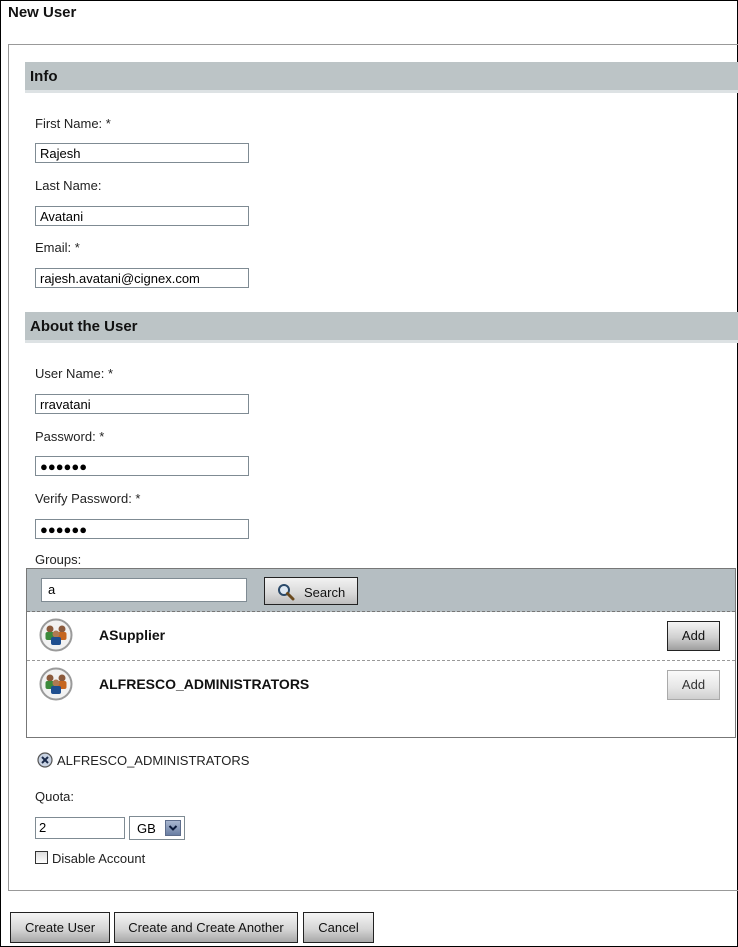  Describe the element at coordinates (381, 636) in the screenshot. I see `list-item: ASupplier Add` at that location.